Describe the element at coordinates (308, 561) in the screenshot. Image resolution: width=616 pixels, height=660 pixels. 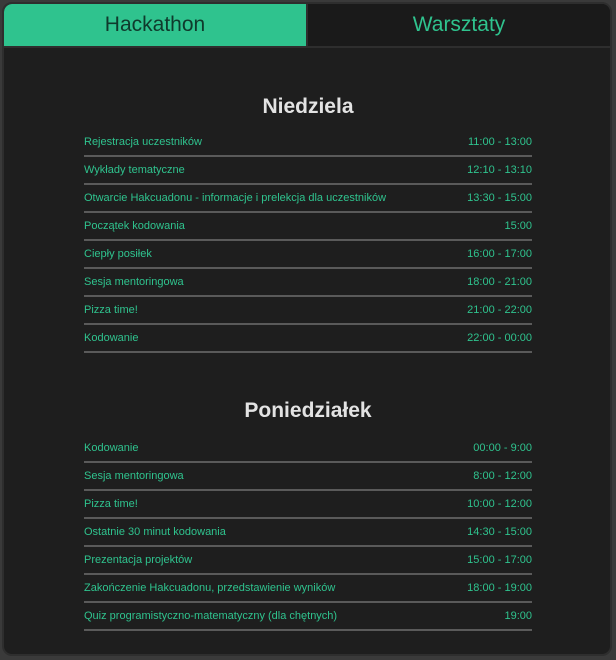
I see `schedule-row: Prezentacja projektów 15:00 - 17:00` at that location.